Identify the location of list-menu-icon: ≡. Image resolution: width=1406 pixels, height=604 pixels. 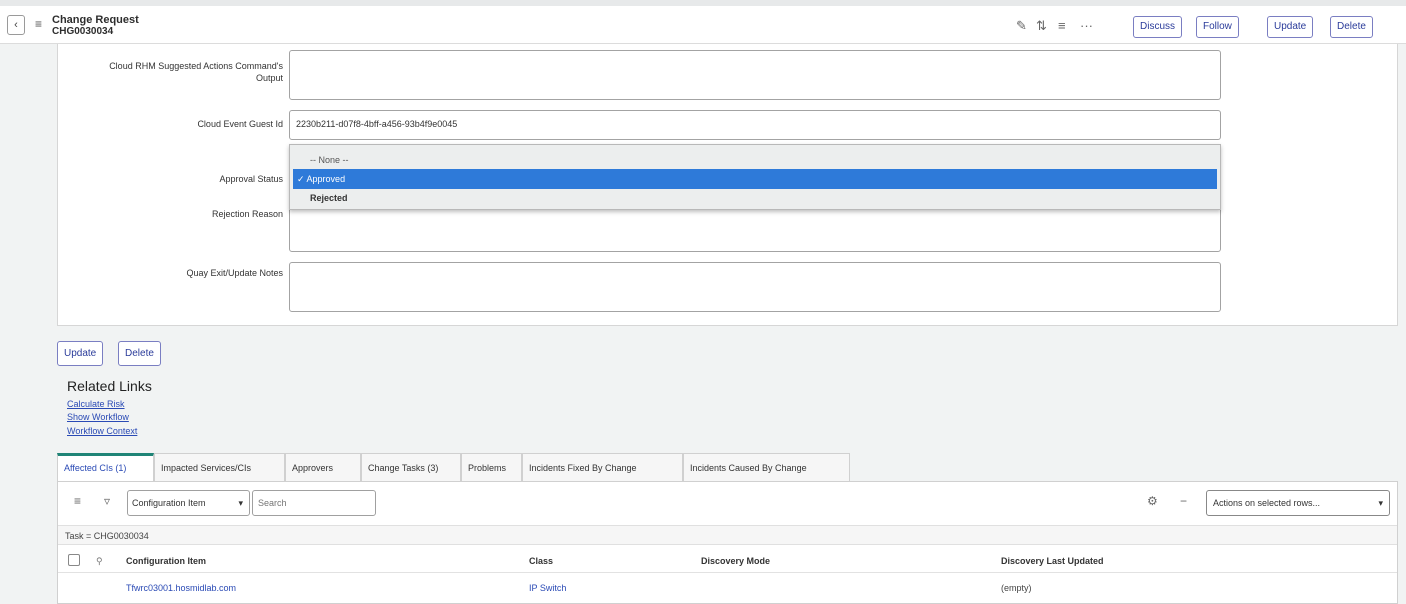
(77, 501).